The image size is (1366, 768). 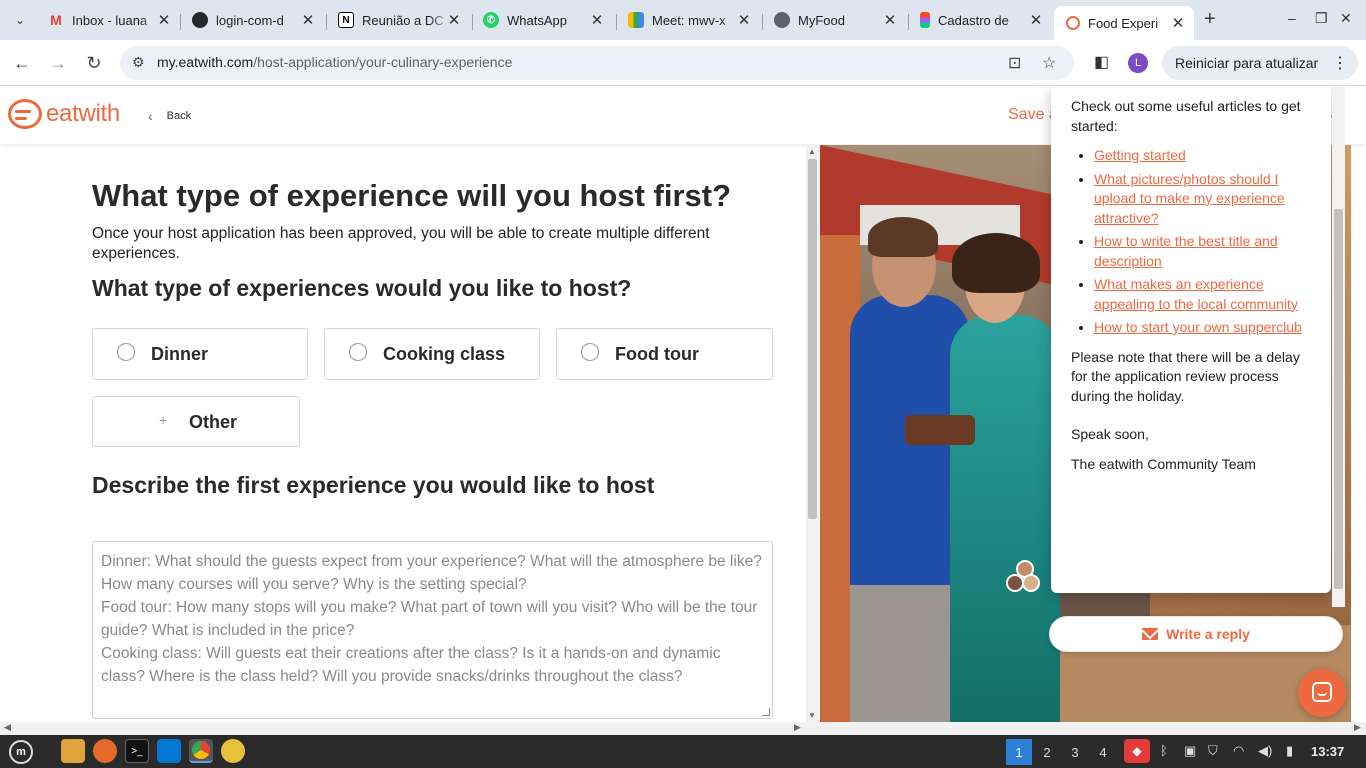 What do you see at coordinates (812, 151) in the screenshot?
I see `scroll-up-icon: ▲` at bounding box center [812, 151].